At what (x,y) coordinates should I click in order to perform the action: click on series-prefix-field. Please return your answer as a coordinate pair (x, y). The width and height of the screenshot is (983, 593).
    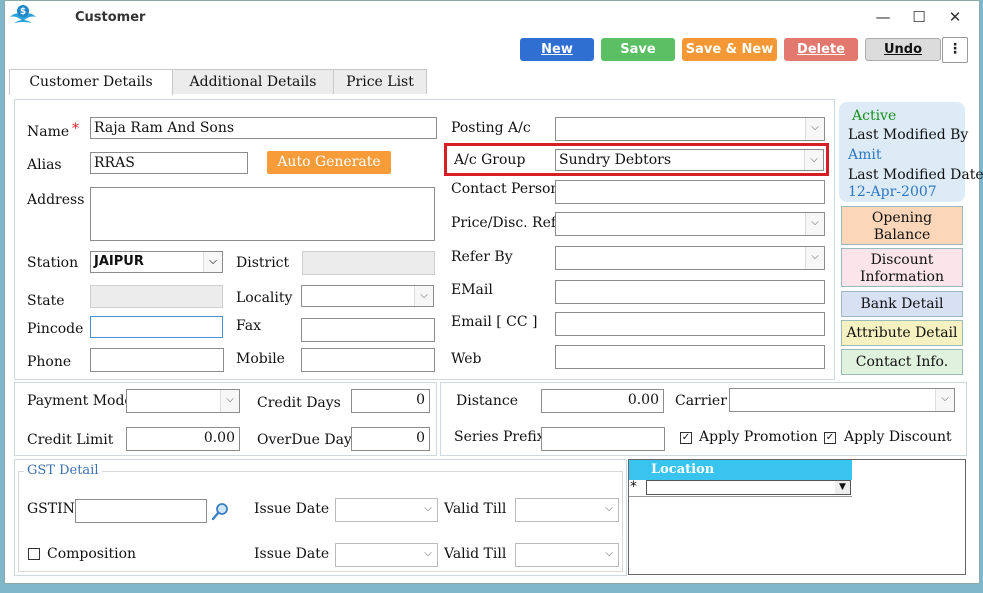
    Looking at the image, I should click on (603, 439).